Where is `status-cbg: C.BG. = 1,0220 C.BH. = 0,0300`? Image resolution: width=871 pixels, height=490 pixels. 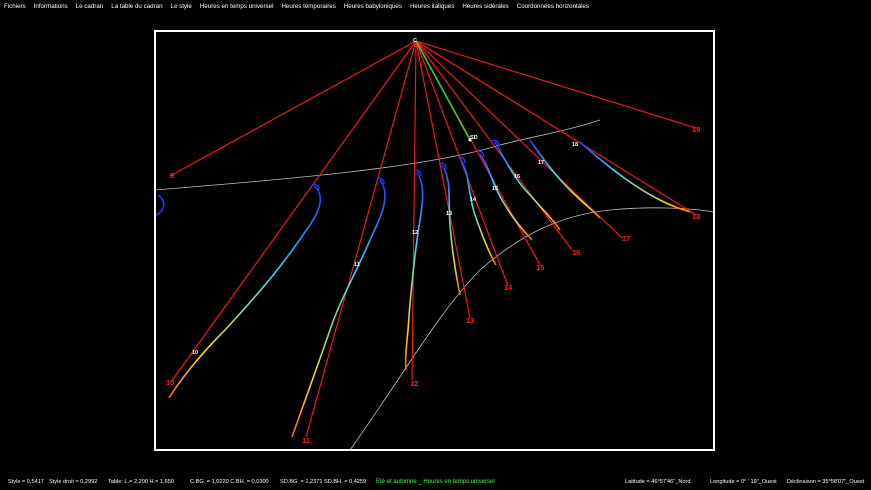
status-cbg: C.BG. = 1,0220 C.BH. = 0,0300 is located at coordinates (229, 482).